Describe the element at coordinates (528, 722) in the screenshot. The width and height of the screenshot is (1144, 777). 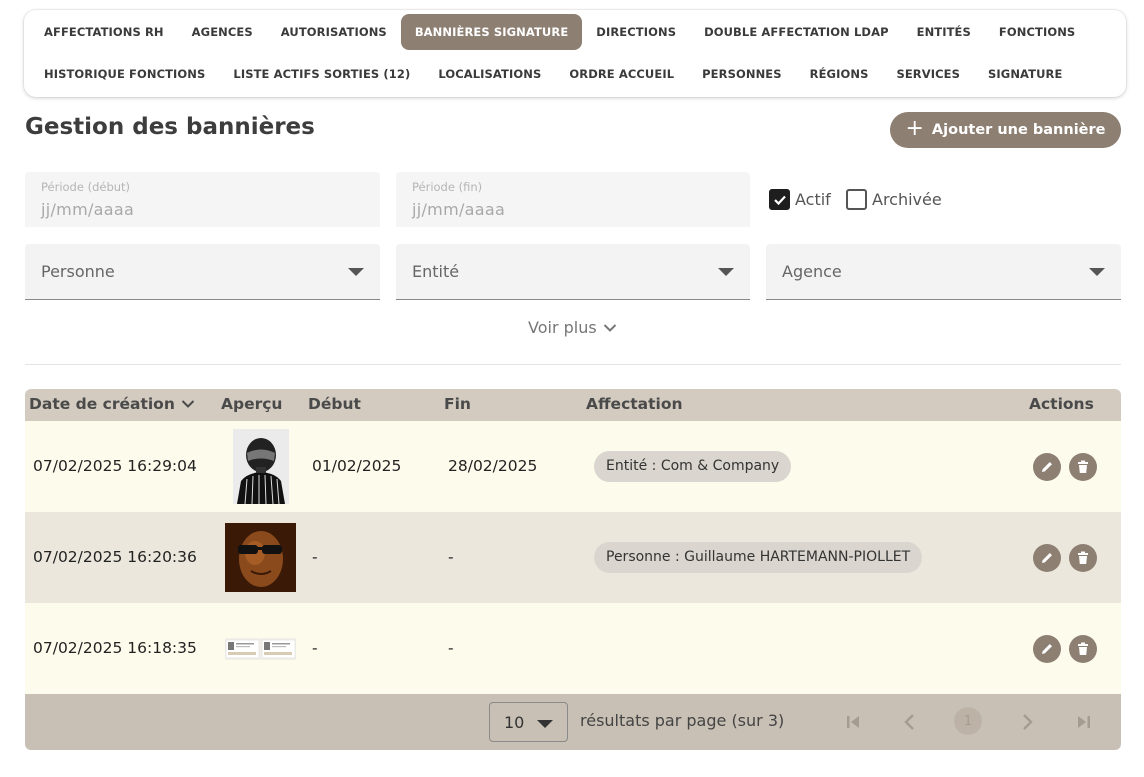
I see `per-page-select: 10` at that location.